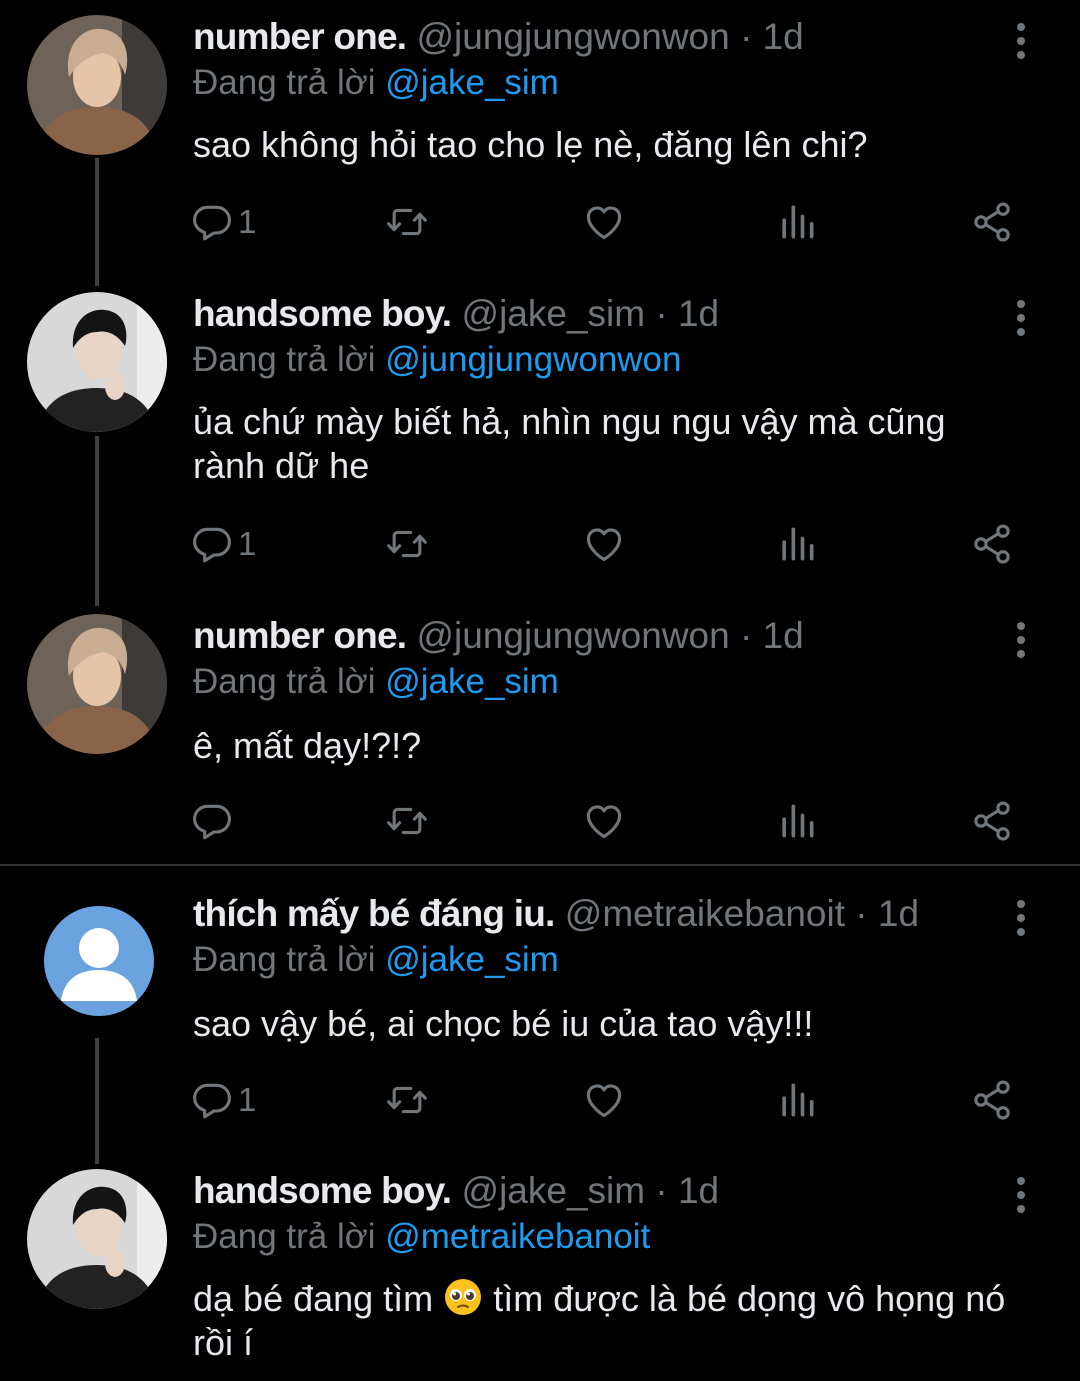 The height and width of the screenshot is (1381, 1080). I want to click on default-user-avatar-icon, so click(99, 961).